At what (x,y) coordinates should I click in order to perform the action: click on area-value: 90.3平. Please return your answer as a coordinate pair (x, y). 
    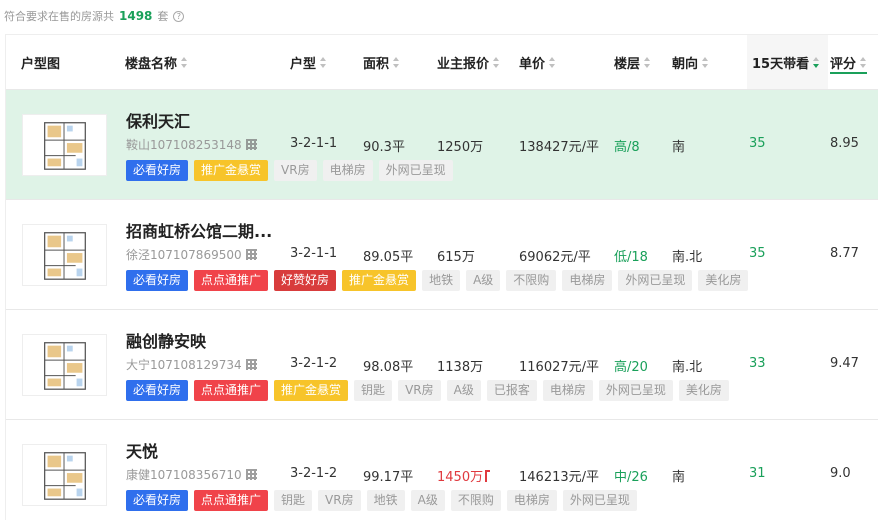
    Looking at the image, I should click on (384, 147).